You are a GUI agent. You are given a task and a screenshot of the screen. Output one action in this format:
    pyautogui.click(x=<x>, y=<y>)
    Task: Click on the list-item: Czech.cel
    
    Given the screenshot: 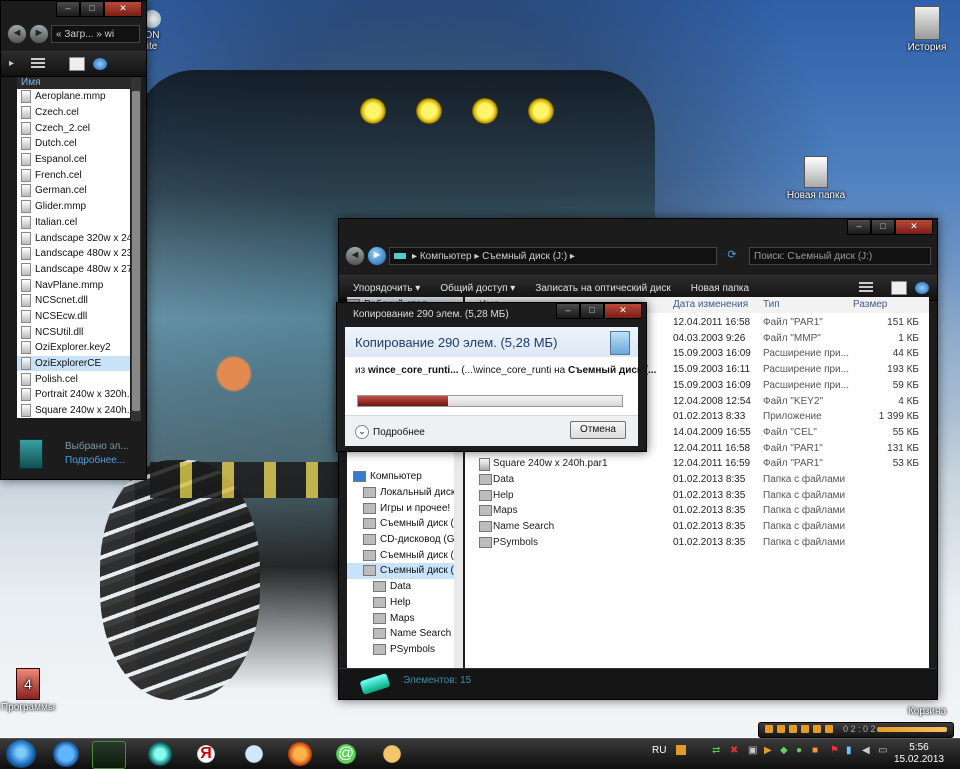 What is the action you would take?
    pyautogui.click(x=73, y=113)
    